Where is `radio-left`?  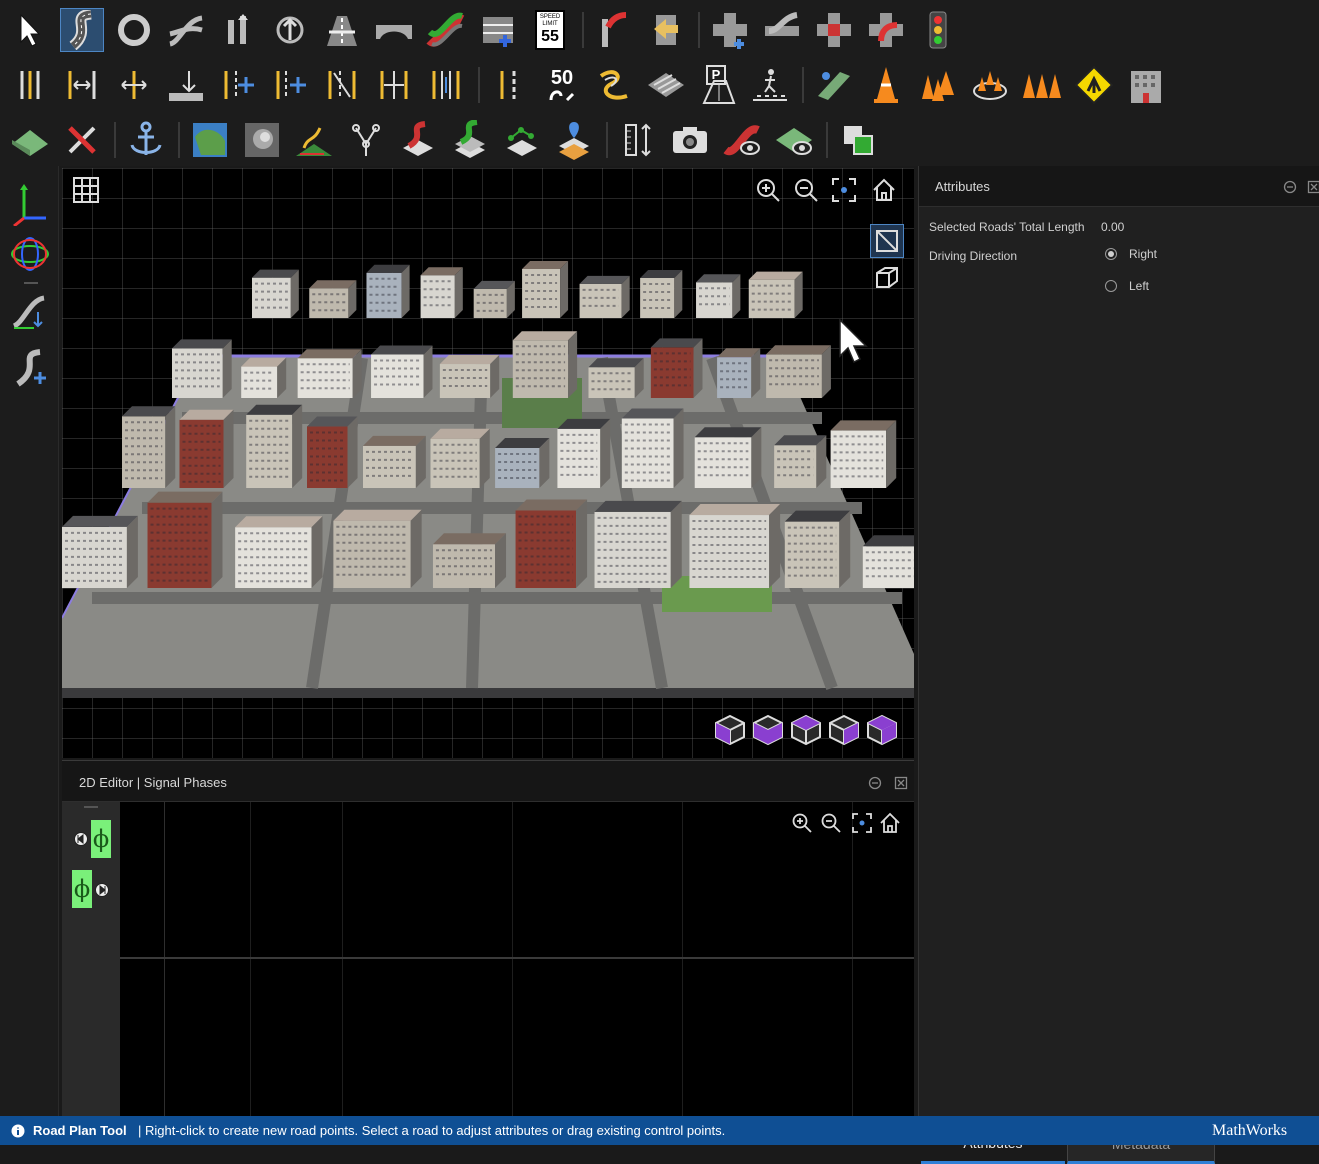 radio-left is located at coordinates (1111, 286).